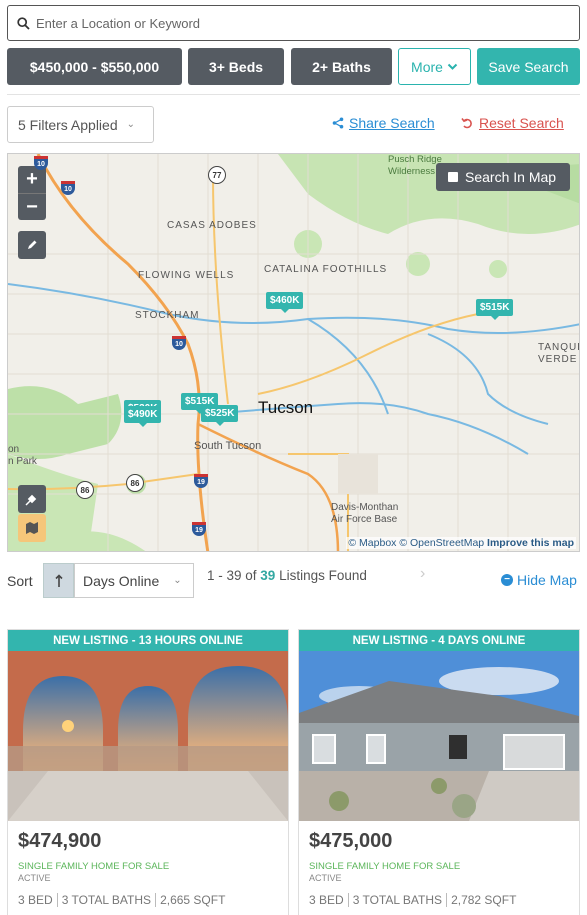 Image resolution: width=587 pixels, height=915 pixels. What do you see at coordinates (268, 575) in the screenshot?
I see `results-total: 39` at bounding box center [268, 575].